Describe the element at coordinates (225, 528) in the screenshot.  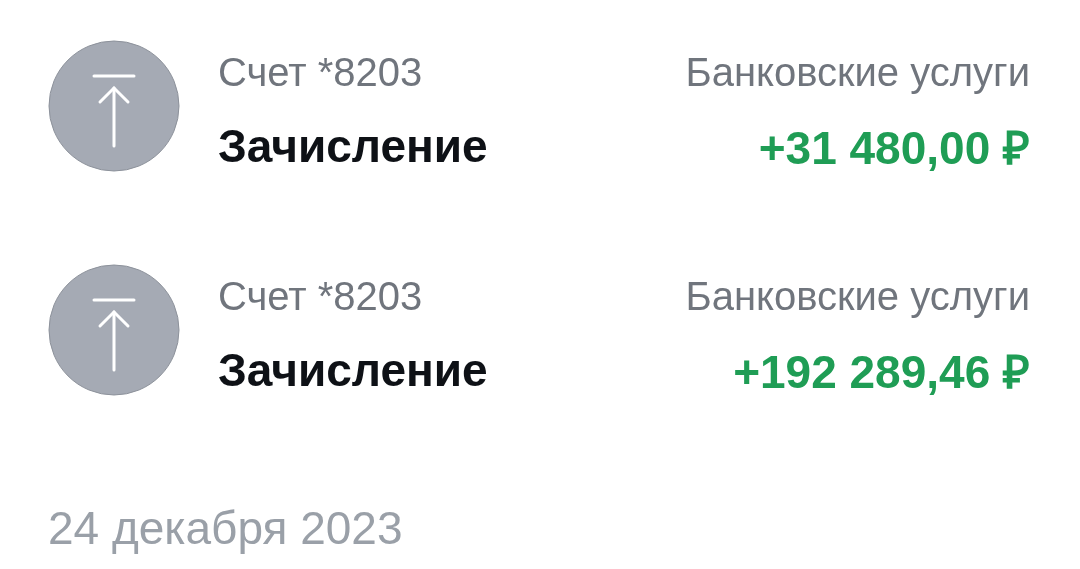
I see `date-header: 24 декабря 2023` at that location.